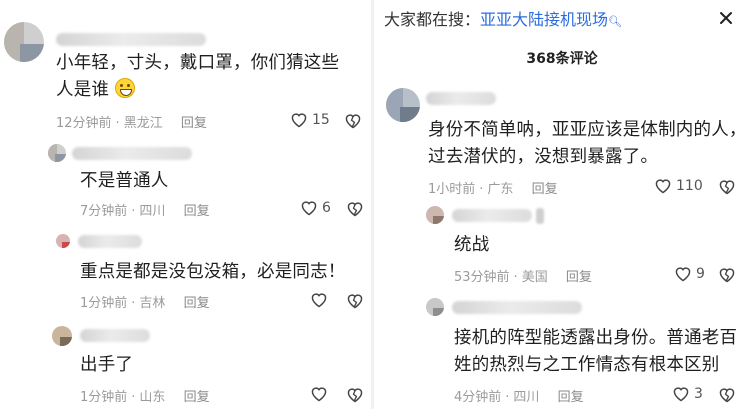 Image resolution: width=750 pixels, height=409 pixels. Describe the element at coordinates (596, 338) in the screenshot. I see `comment-line: 接机的阵型能透露出身份。普通老百` at that location.